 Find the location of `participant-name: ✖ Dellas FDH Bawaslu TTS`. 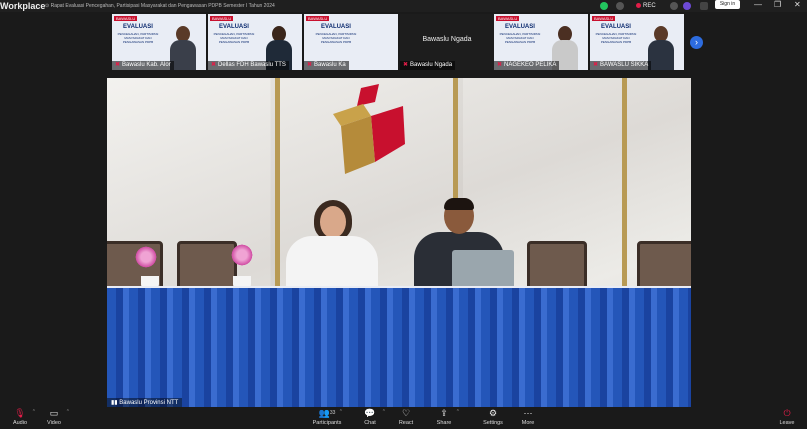

participant-name: ✖ Dellas FDH Bawaslu TTS is located at coordinates (248, 65).